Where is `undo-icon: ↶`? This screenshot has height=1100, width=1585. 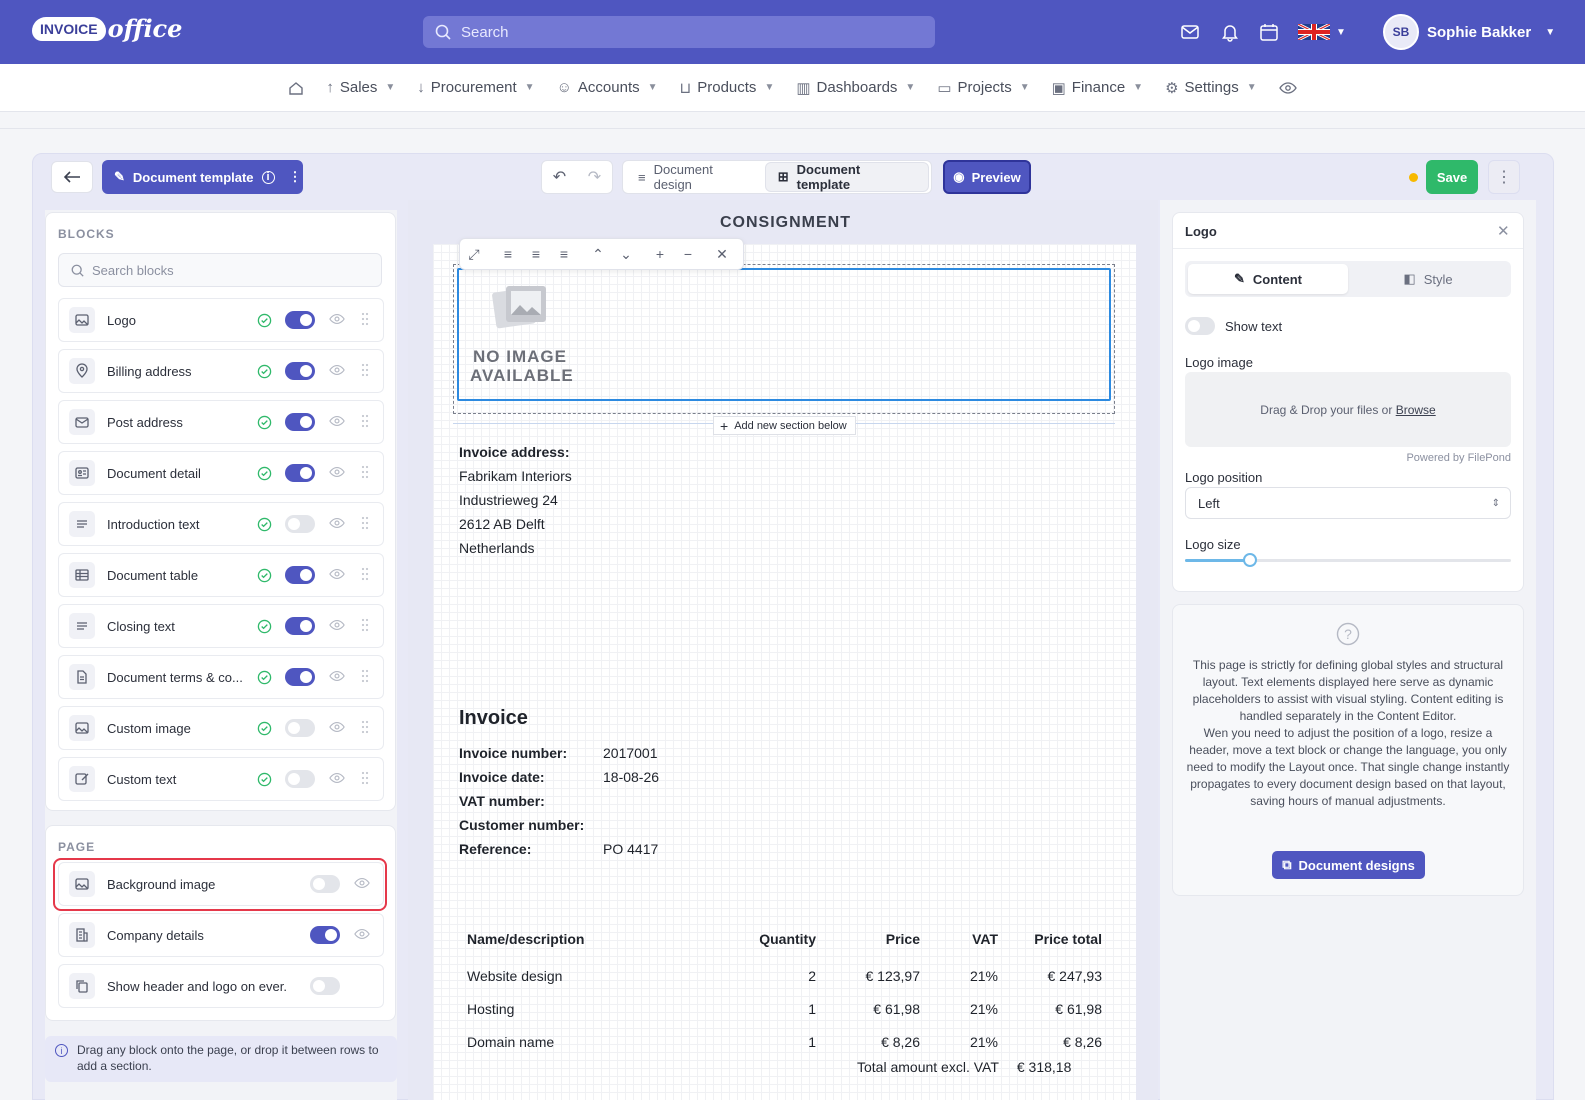 undo-icon: ↶ is located at coordinates (559, 177).